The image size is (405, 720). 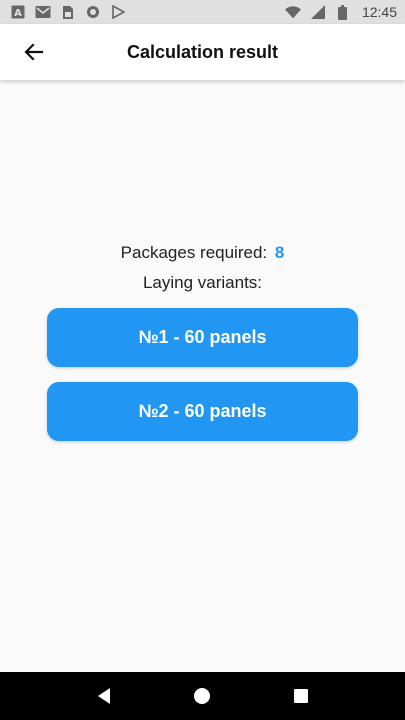 I want to click on status-time: 12:45, so click(x=379, y=12).